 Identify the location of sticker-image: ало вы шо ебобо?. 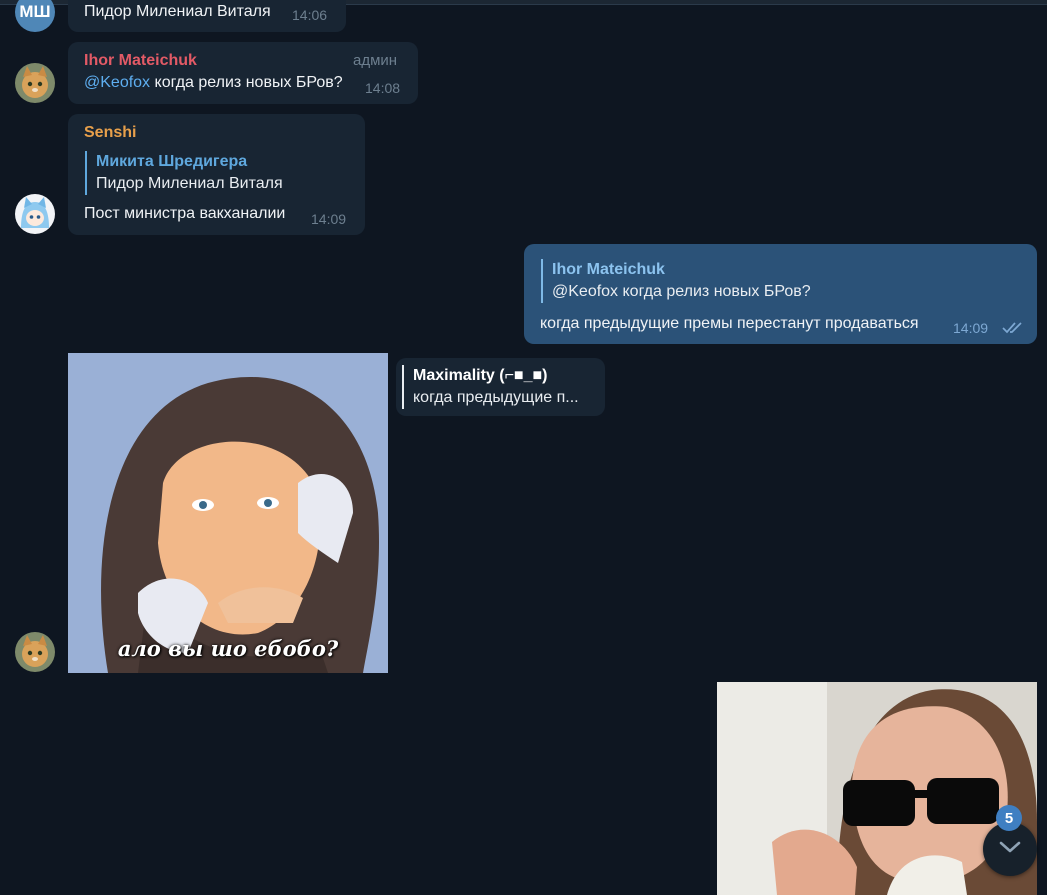
(228, 513).